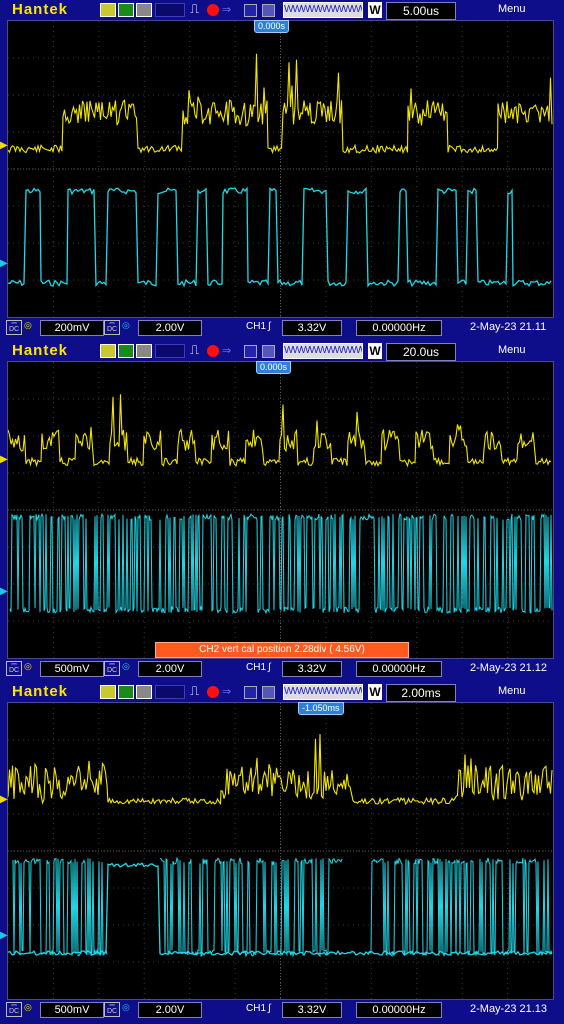  Describe the element at coordinates (508, 327) in the screenshot. I see `datetime: 2-May-23 21.11` at that location.